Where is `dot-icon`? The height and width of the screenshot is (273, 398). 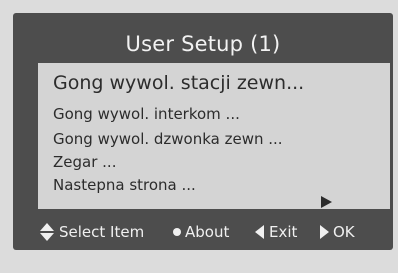 dot-icon is located at coordinates (177, 231).